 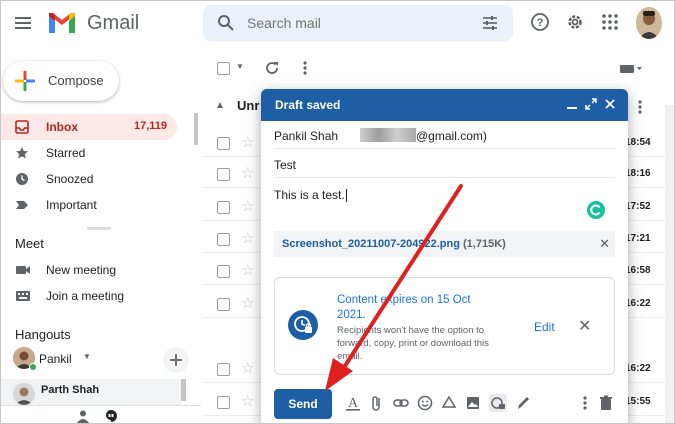 What do you see at coordinates (638, 401) in the screenshot?
I see `row-time: 15:55` at bounding box center [638, 401].